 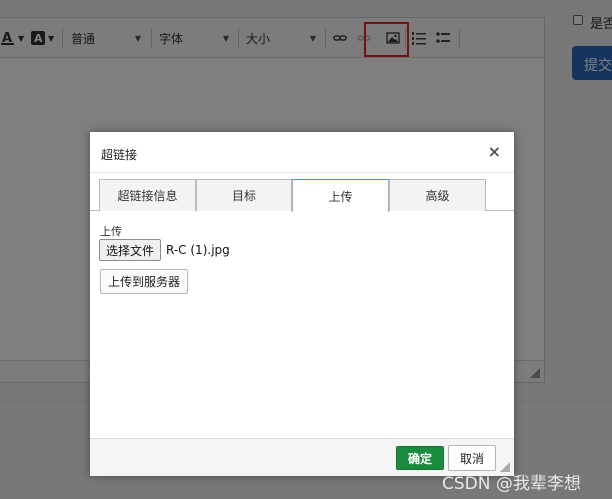 What do you see at coordinates (340, 195) in the screenshot?
I see `tab-upload: 上传` at bounding box center [340, 195].